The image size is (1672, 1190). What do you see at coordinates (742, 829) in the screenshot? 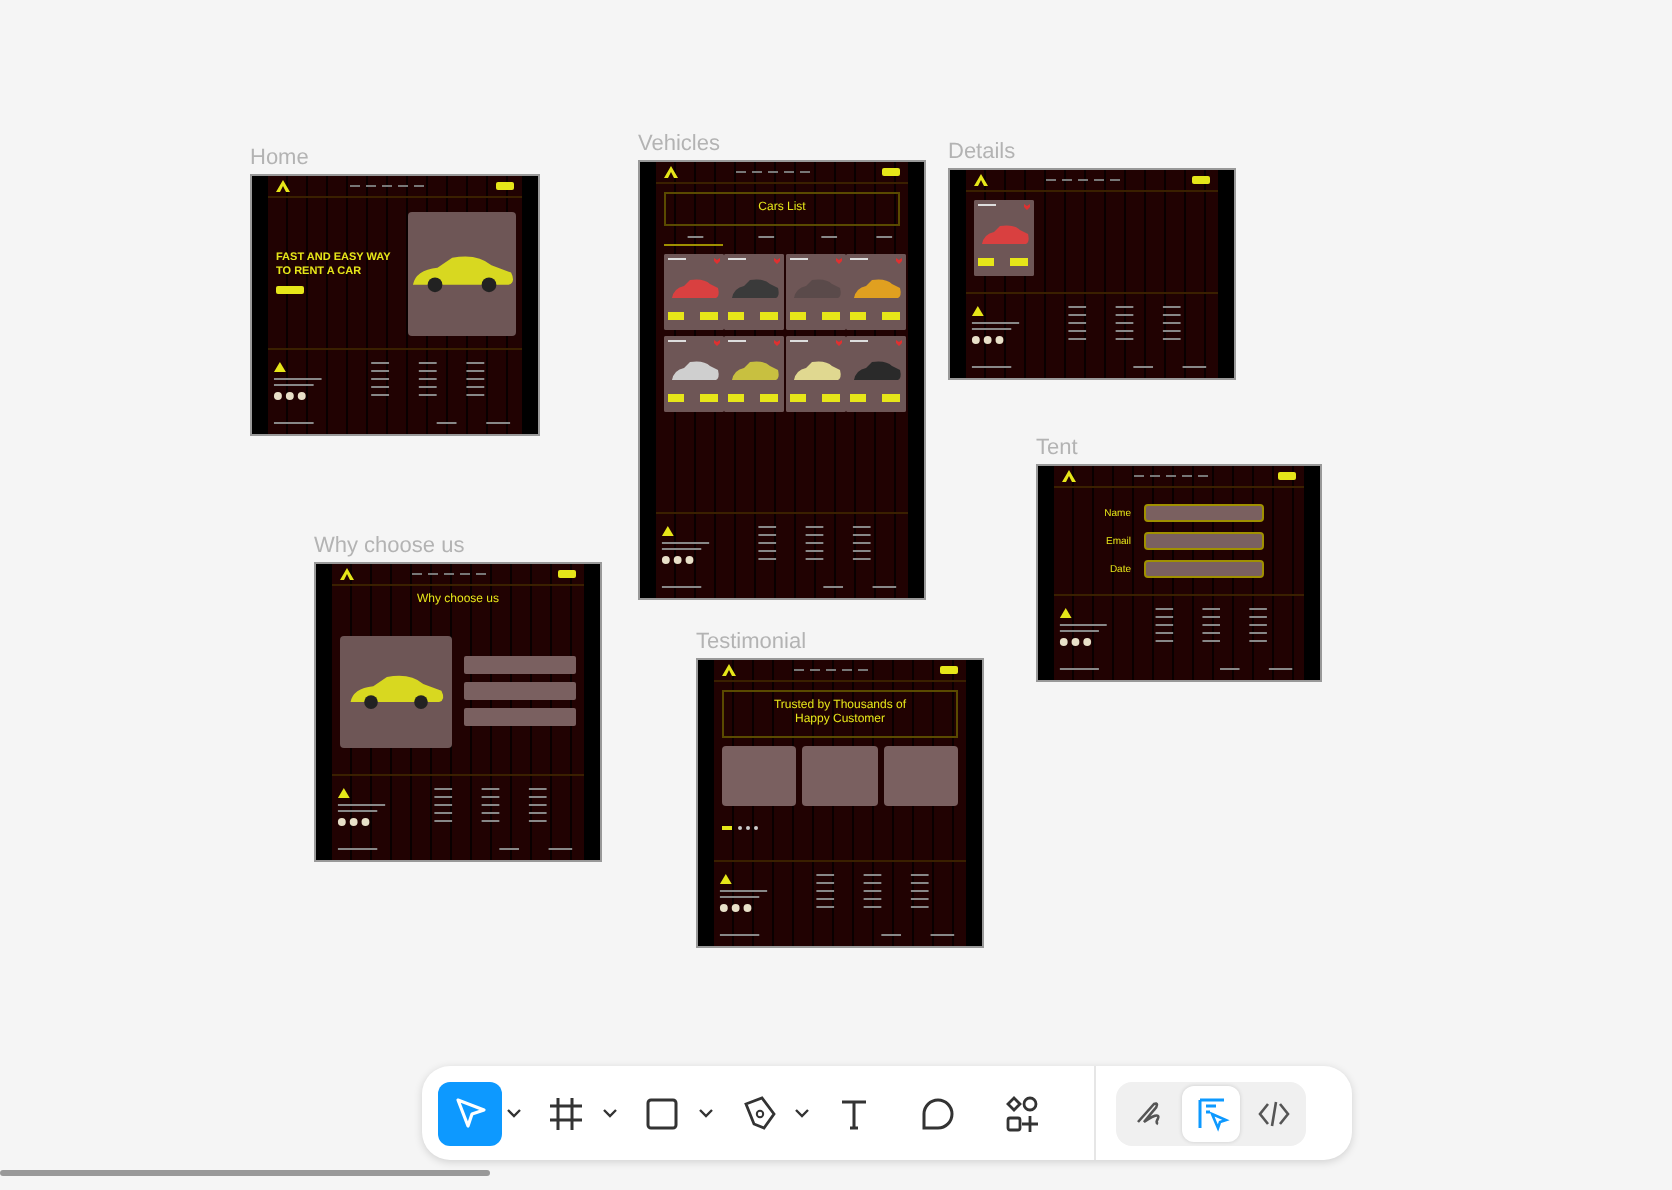
I see `pagination-dots-icon` at bounding box center [742, 829].